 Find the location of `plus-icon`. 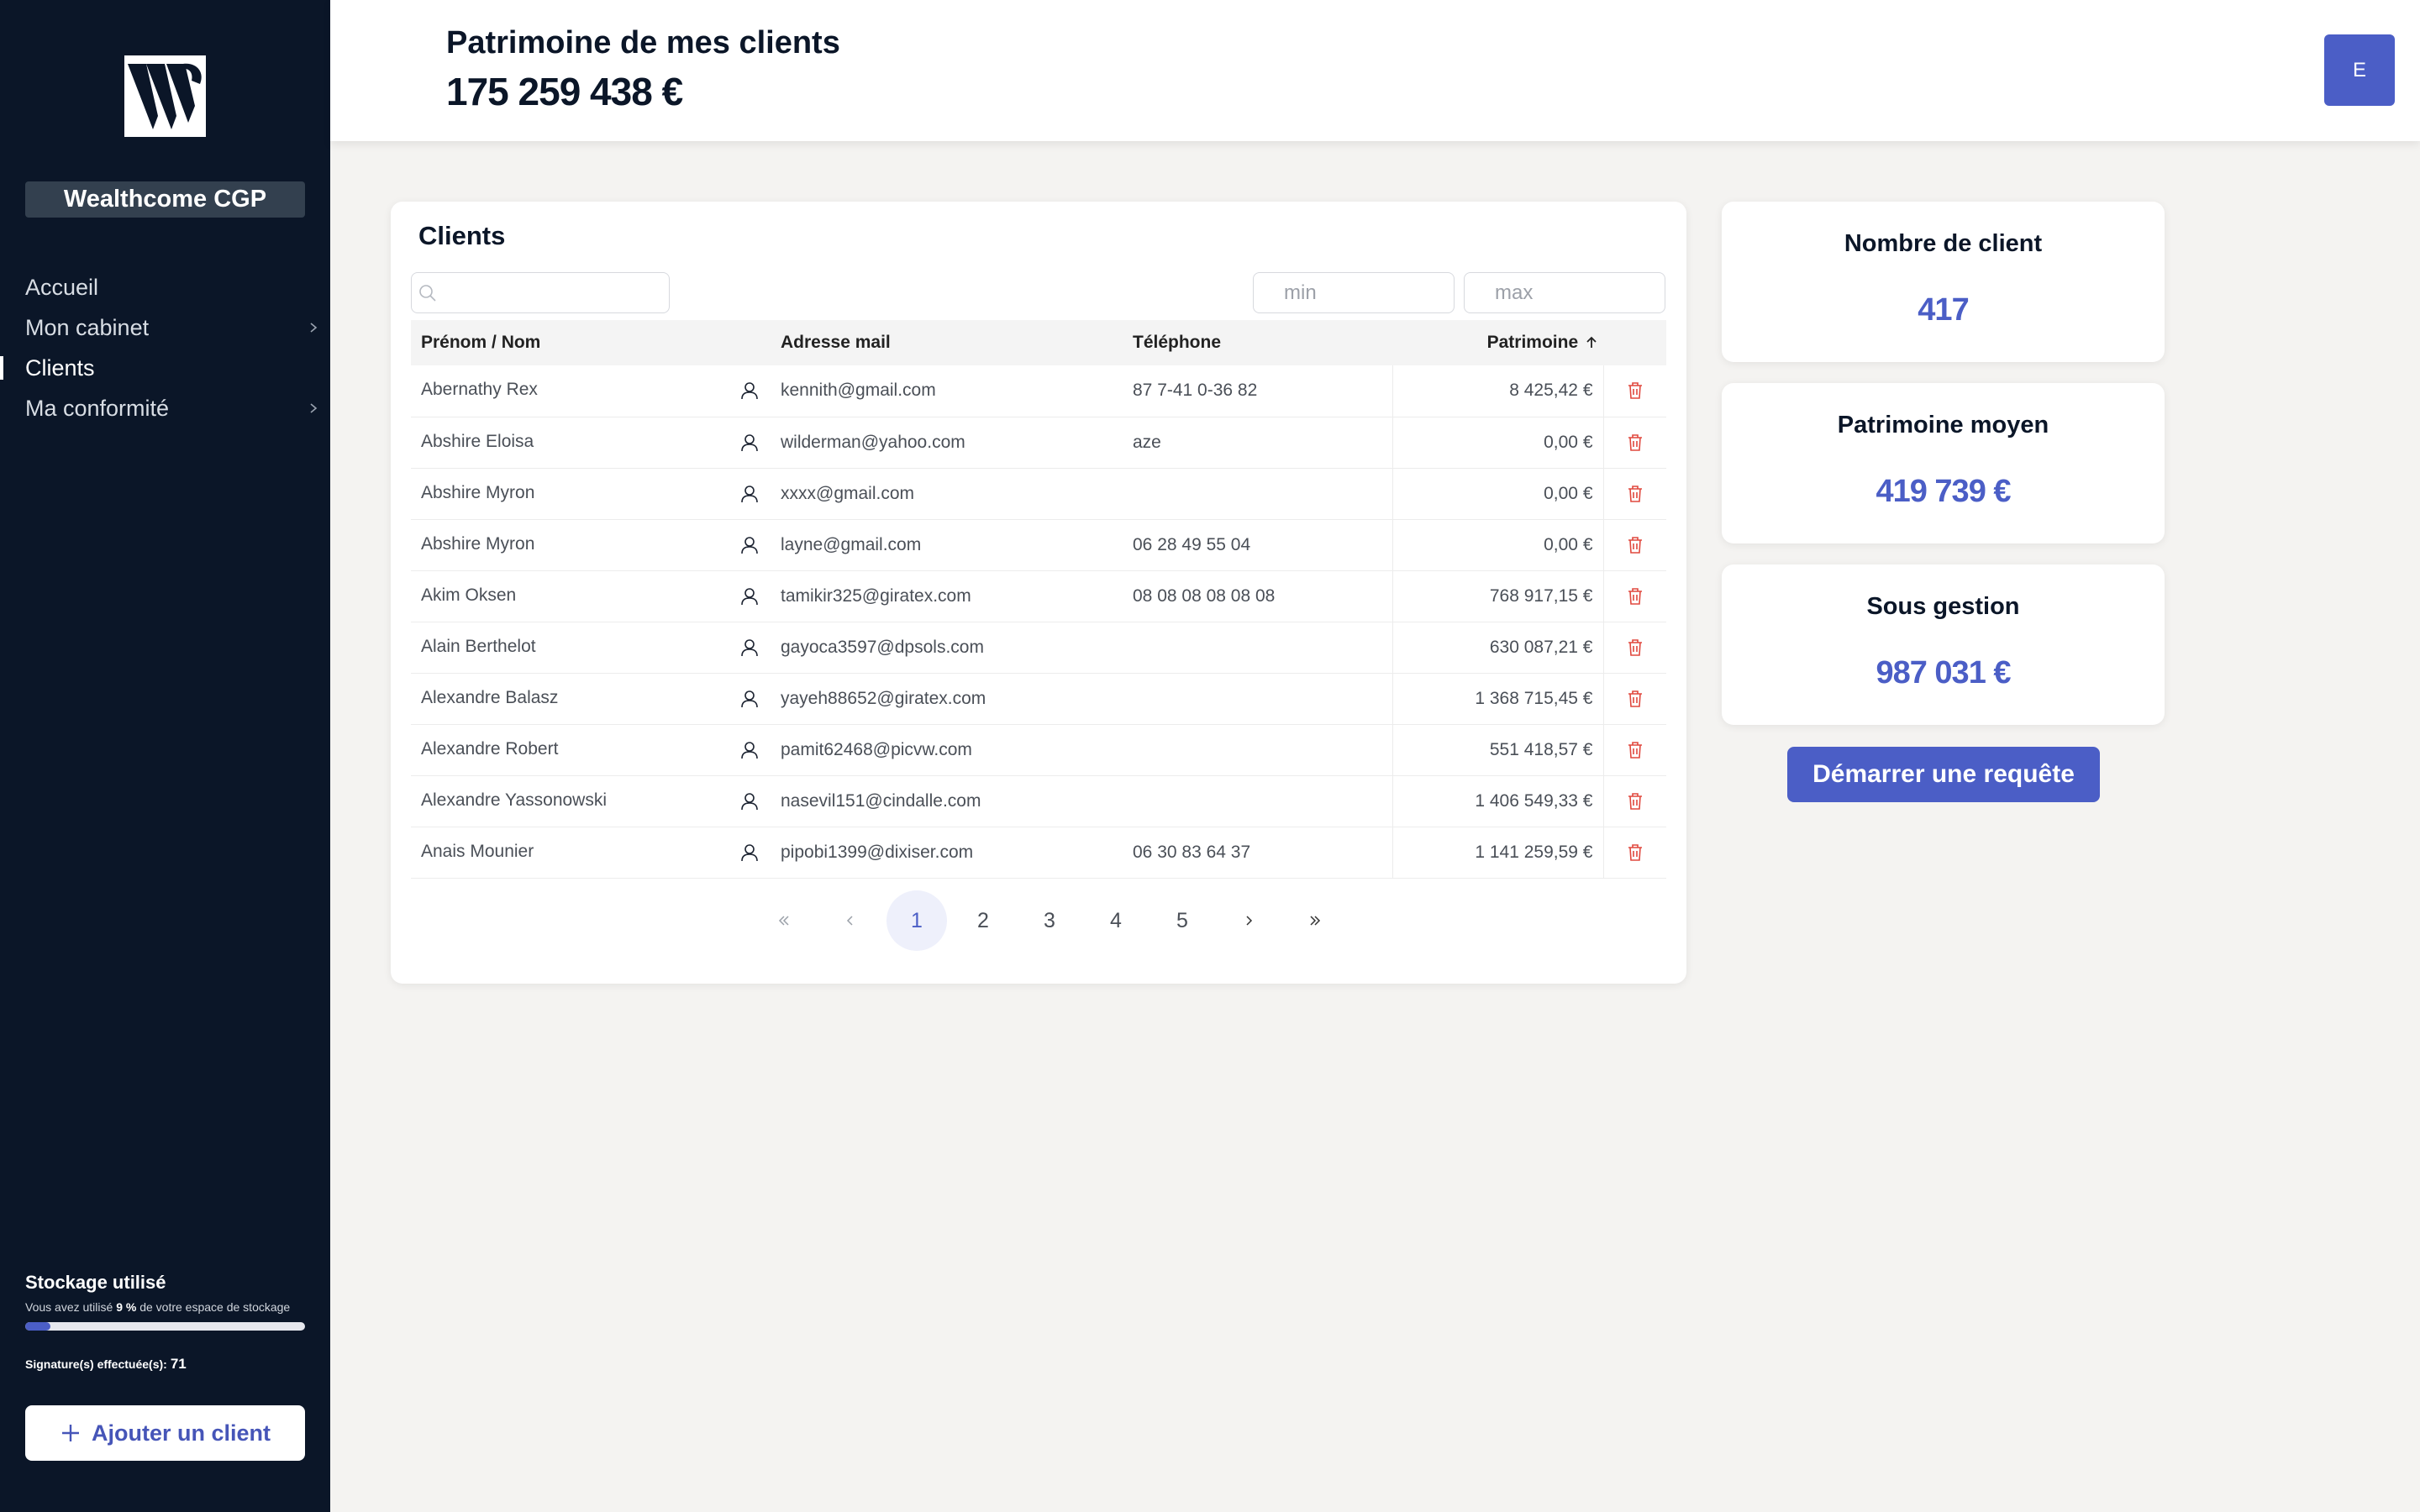

plus-icon is located at coordinates (70, 1433).